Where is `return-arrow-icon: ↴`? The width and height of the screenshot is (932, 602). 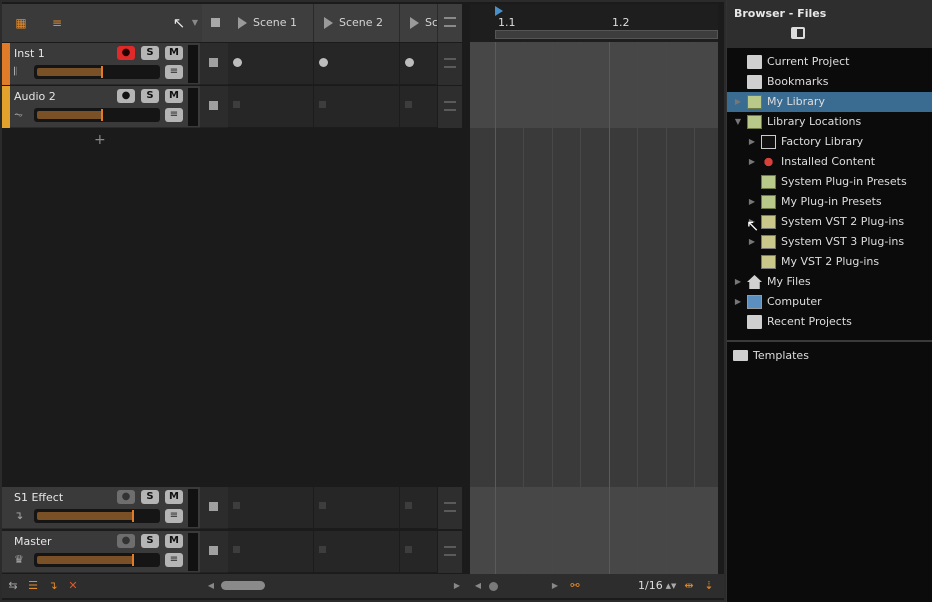 return-arrow-icon: ↴ is located at coordinates (19, 515).